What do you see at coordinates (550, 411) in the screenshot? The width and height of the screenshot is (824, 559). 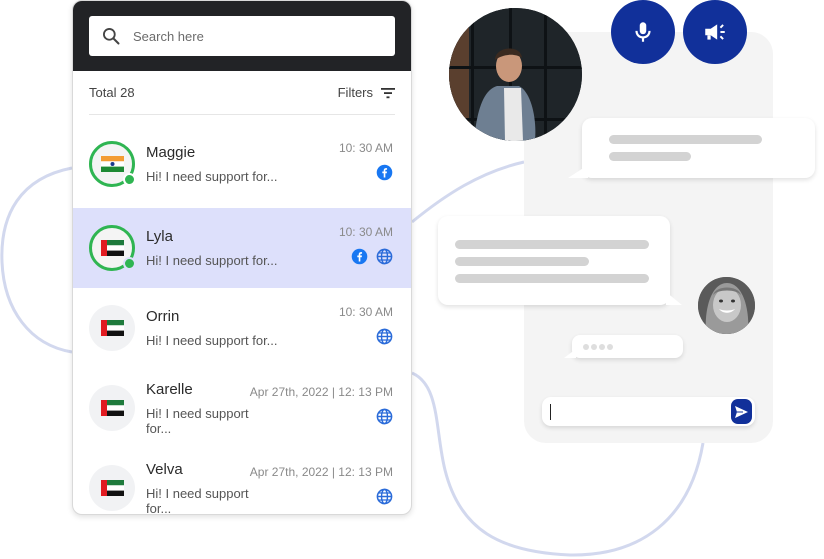 I see `text-cursor` at bounding box center [550, 411].